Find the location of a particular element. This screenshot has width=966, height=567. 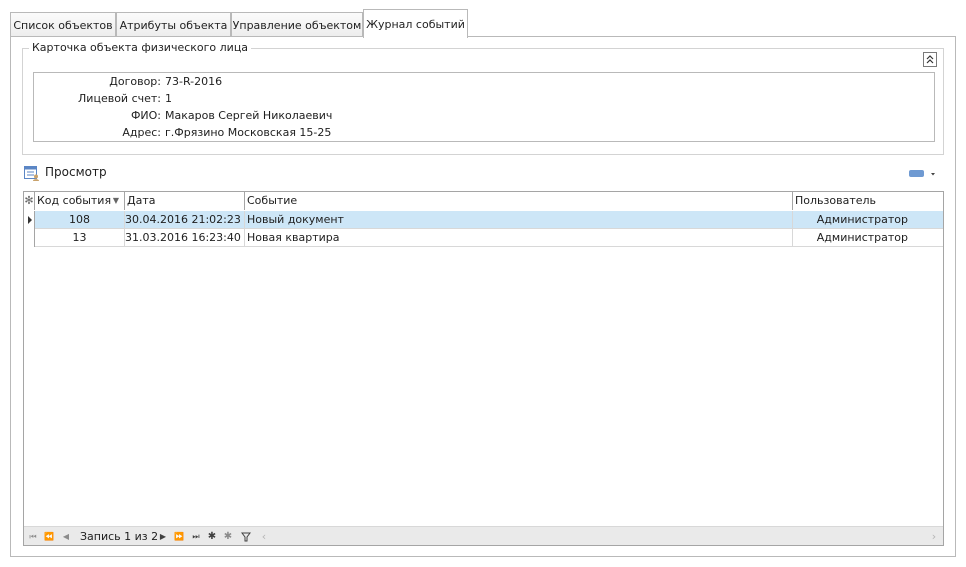

tab-object-attributes: Атрибуты объекта is located at coordinates (173, 25).